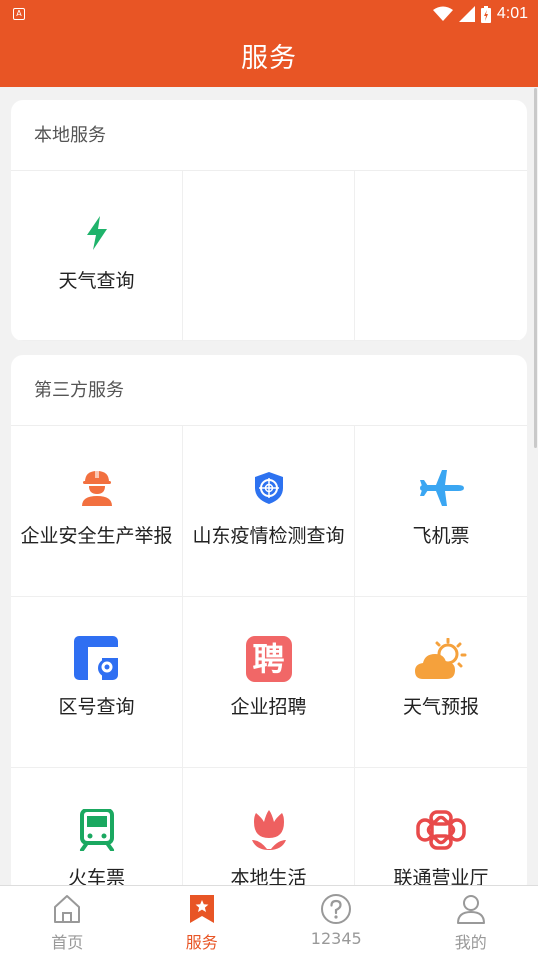 The width and height of the screenshot is (538, 954). Describe the element at coordinates (268, 488) in the screenshot. I see `shield-target-icon` at that location.